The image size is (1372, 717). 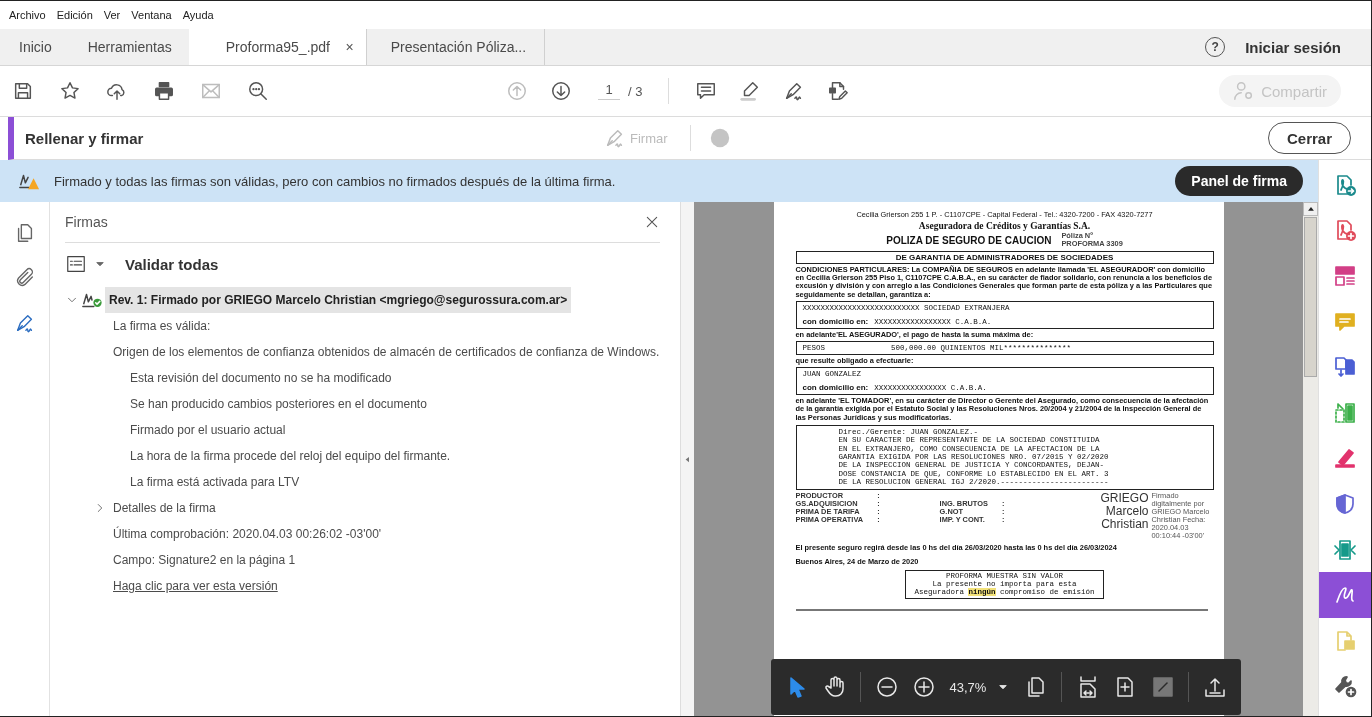 What do you see at coordinates (76, 264) in the screenshot?
I see `list-icon` at bounding box center [76, 264].